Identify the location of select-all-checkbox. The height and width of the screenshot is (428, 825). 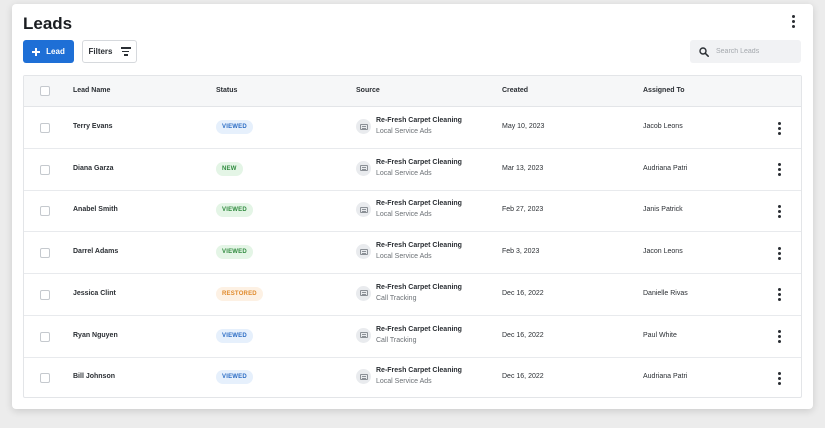
(45, 91).